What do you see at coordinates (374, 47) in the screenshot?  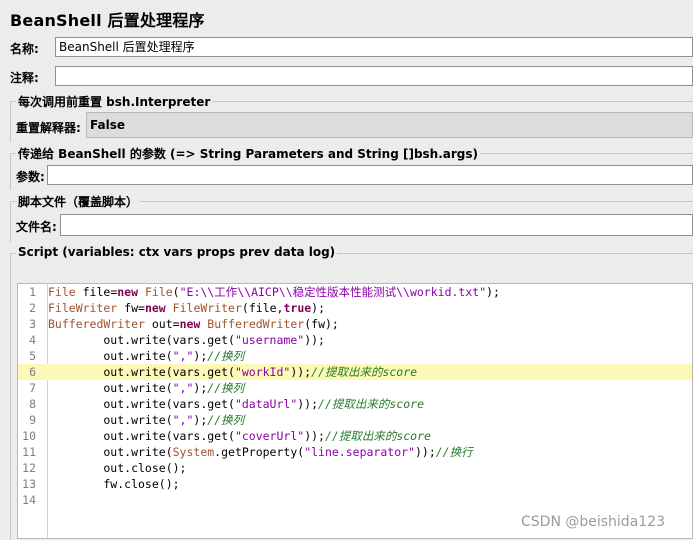 I see `name-input: BeanShell 后置处理程序` at bounding box center [374, 47].